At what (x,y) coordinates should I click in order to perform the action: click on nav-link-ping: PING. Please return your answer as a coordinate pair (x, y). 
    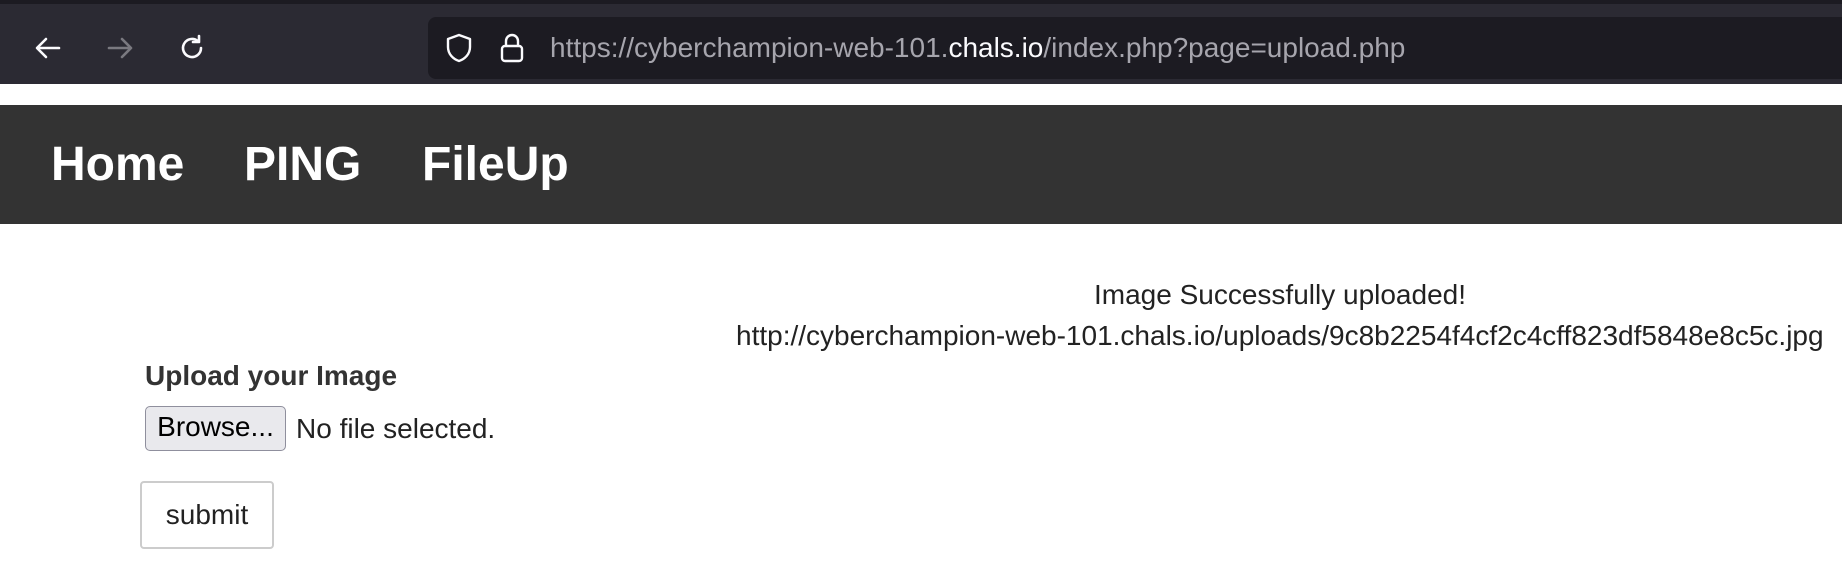
    Looking at the image, I should click on (302, 165).